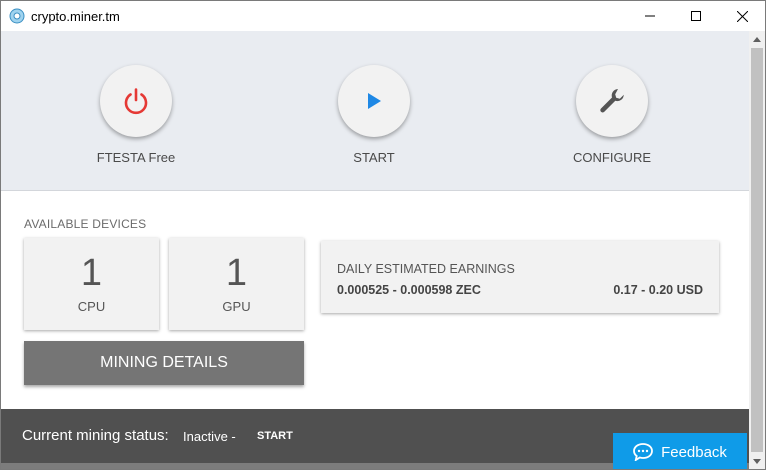  I want to click on maximize-icon, so click(696, 16).